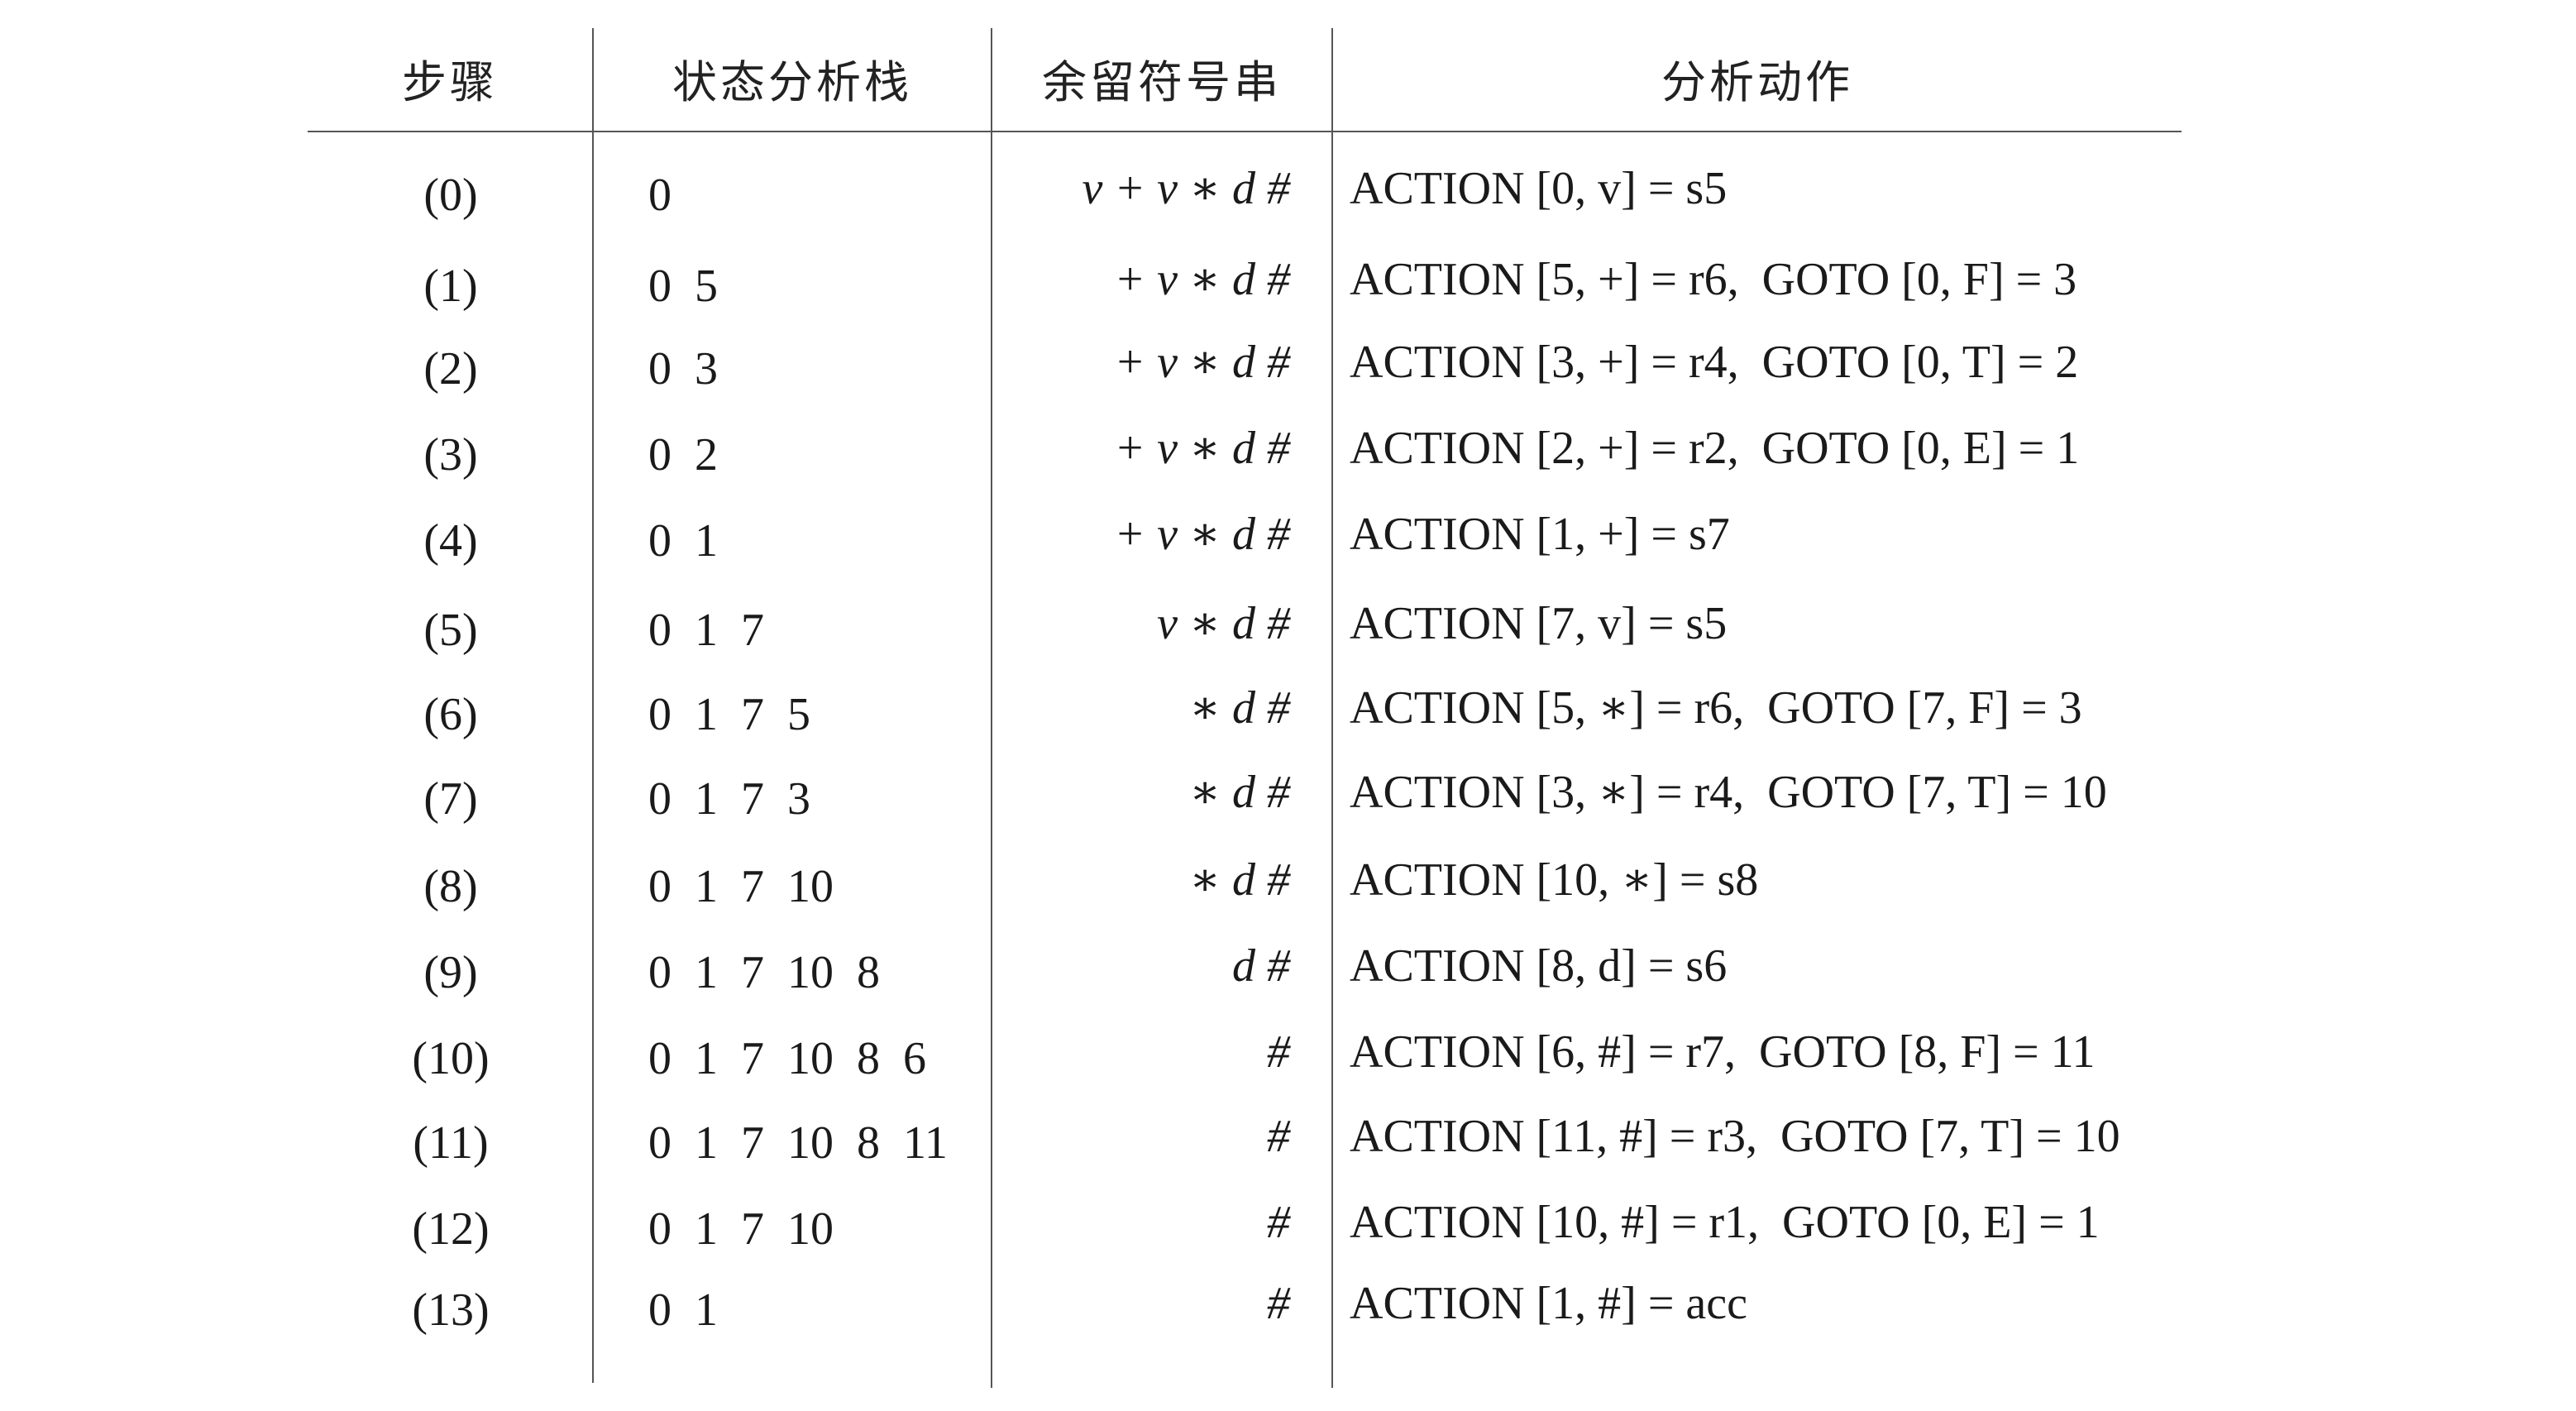 This screenshot has width=2576, height=1411. Describe the element at coordinates (450, 715) in the screenshot. I see `cell-step: (6)` at that location.